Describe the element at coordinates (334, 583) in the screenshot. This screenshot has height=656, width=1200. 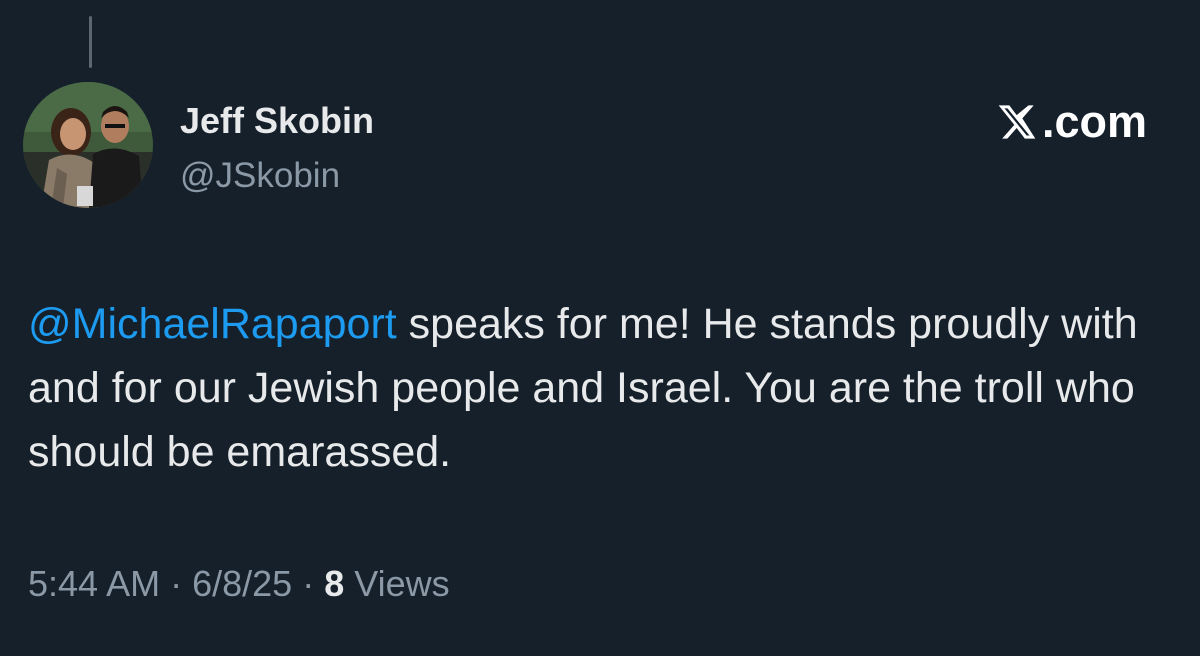
I see `views-count: 8` at that location.